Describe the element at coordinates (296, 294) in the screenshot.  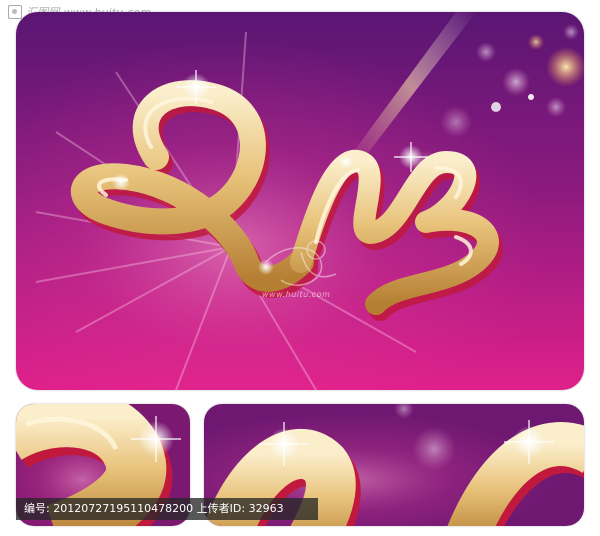
I see `center-watermark-url: www.huitu.com` at that location.